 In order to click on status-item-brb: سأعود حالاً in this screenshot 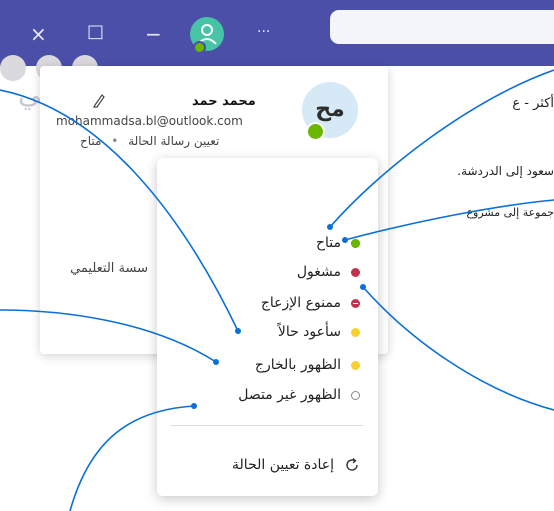, I will do `click(319, 332)`.